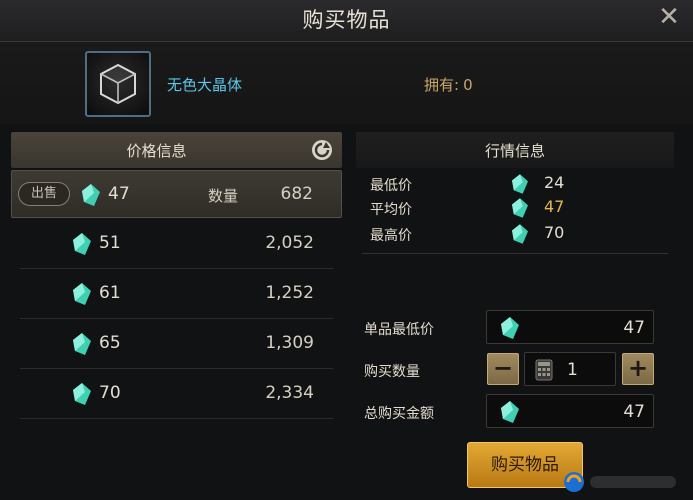  I want to click on listing-quantity: 2,052, so click(289, 243).